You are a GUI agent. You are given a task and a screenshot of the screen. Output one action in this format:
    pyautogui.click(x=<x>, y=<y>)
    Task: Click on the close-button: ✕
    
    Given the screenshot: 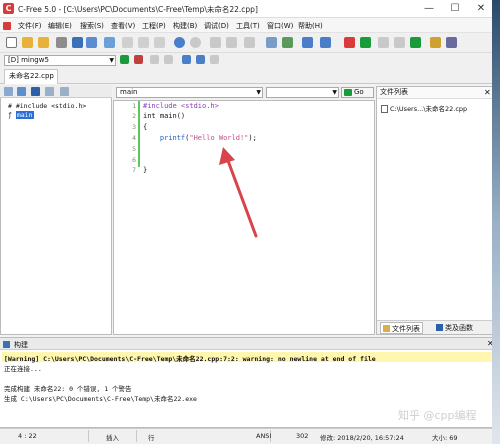 What is the action you would take?
    pyautogui.click(x=481, y=9)
    